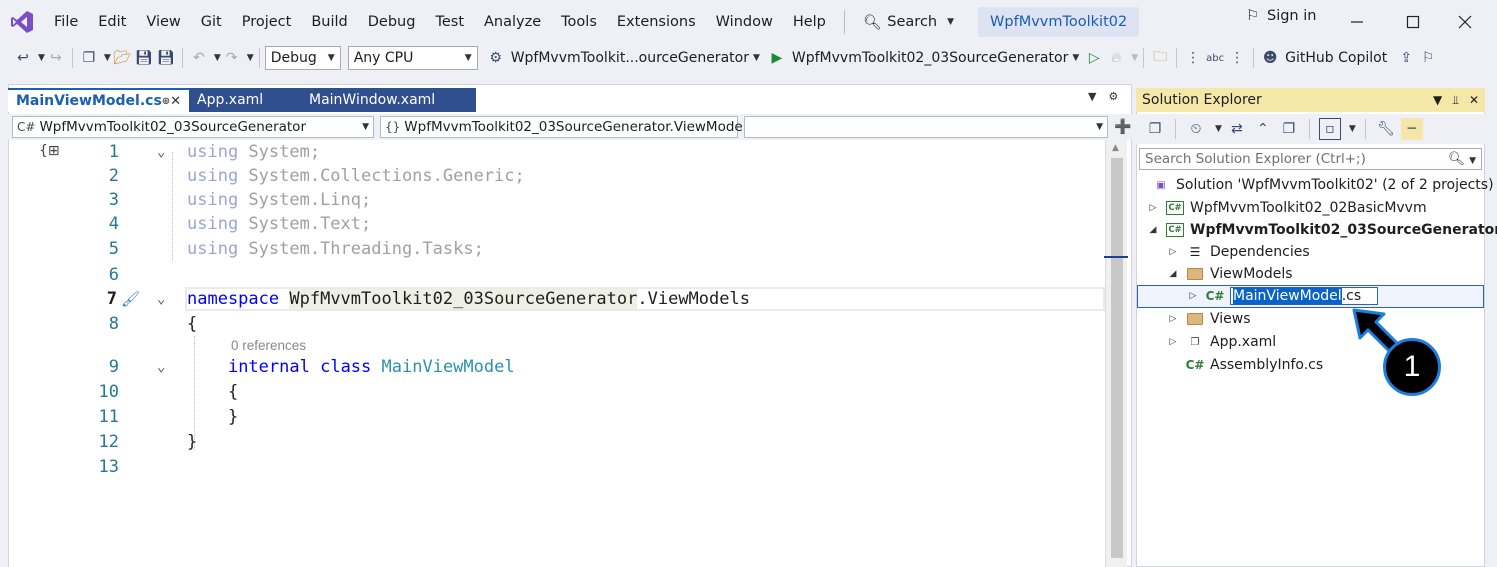 Image resolution: width=1497 pixels, height=567 pixels. What do you see at coordinates (245, 100) in the screenshot?
I see `tab-app-xaml: App.xaml` at bounding box center [245, 100].